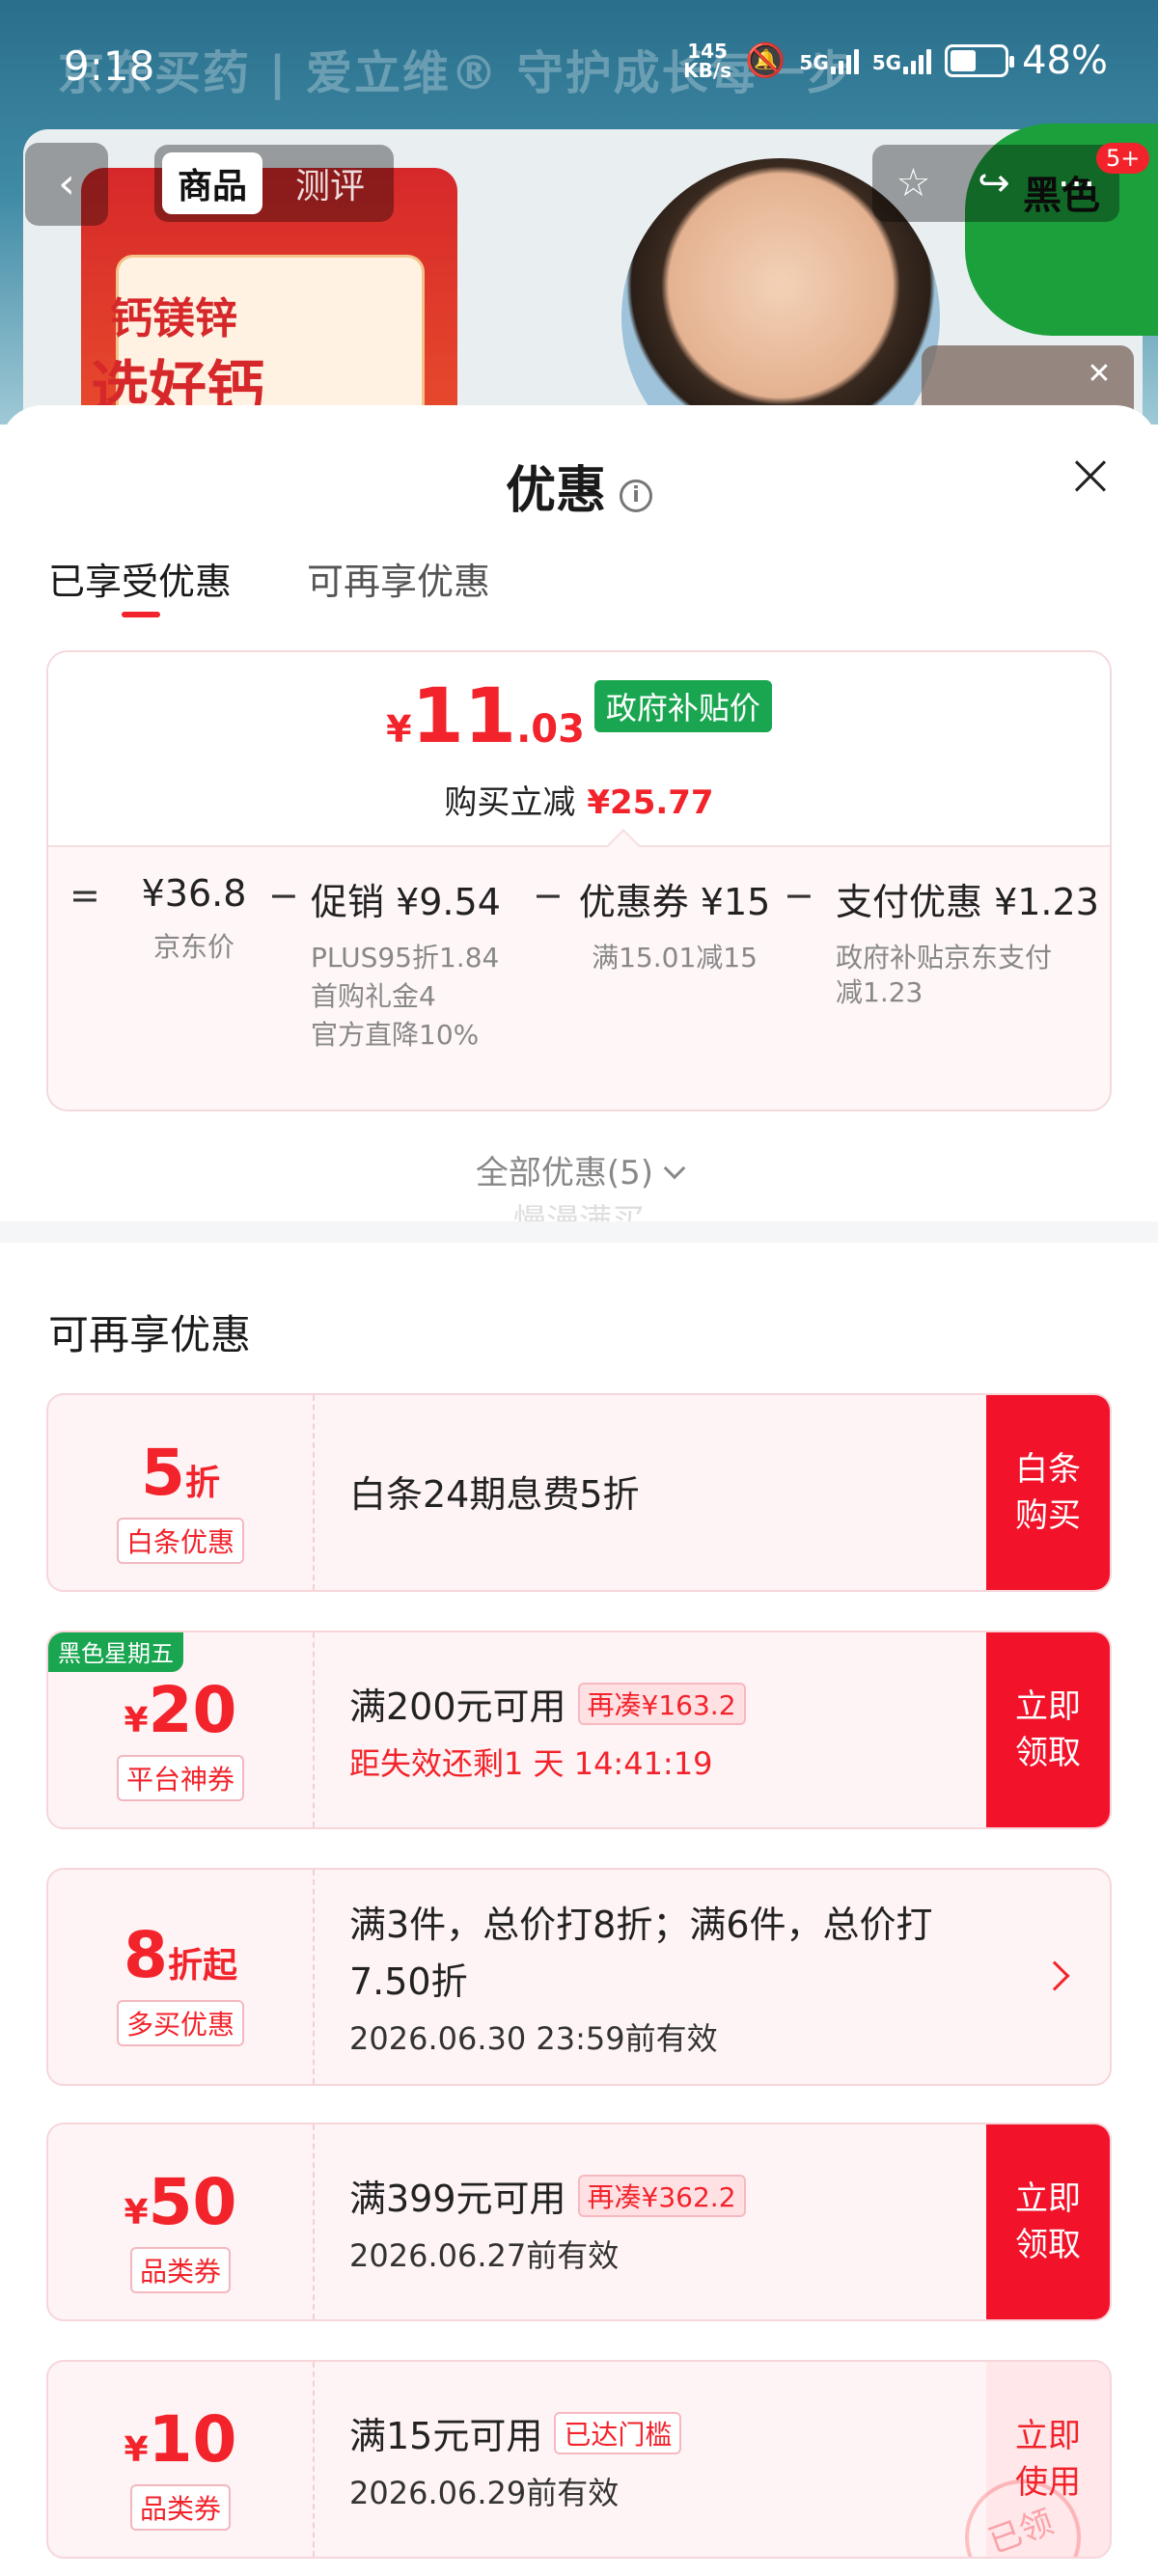 Image resolution: width=1158 pixels, height=2576 pixels. I want to click on threshold-met-pill: 已达门槛, so click(618, 2433).